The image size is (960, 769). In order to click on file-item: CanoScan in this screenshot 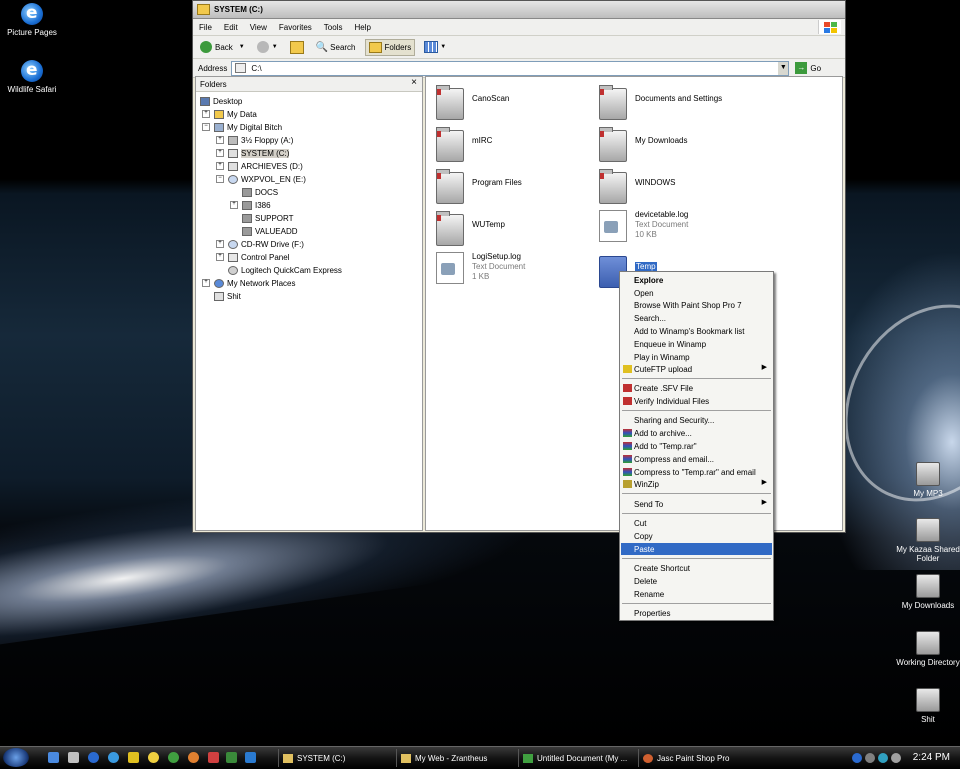, I will do `click(472, 102)`.